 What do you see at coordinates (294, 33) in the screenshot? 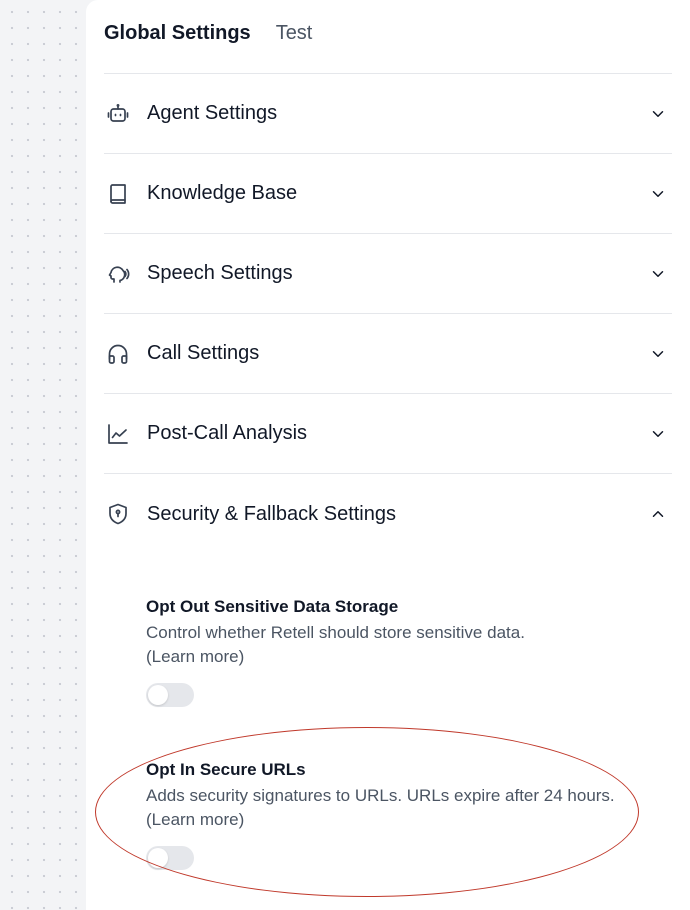
I see `tab-test: Test` at bounding box center [294, 33].